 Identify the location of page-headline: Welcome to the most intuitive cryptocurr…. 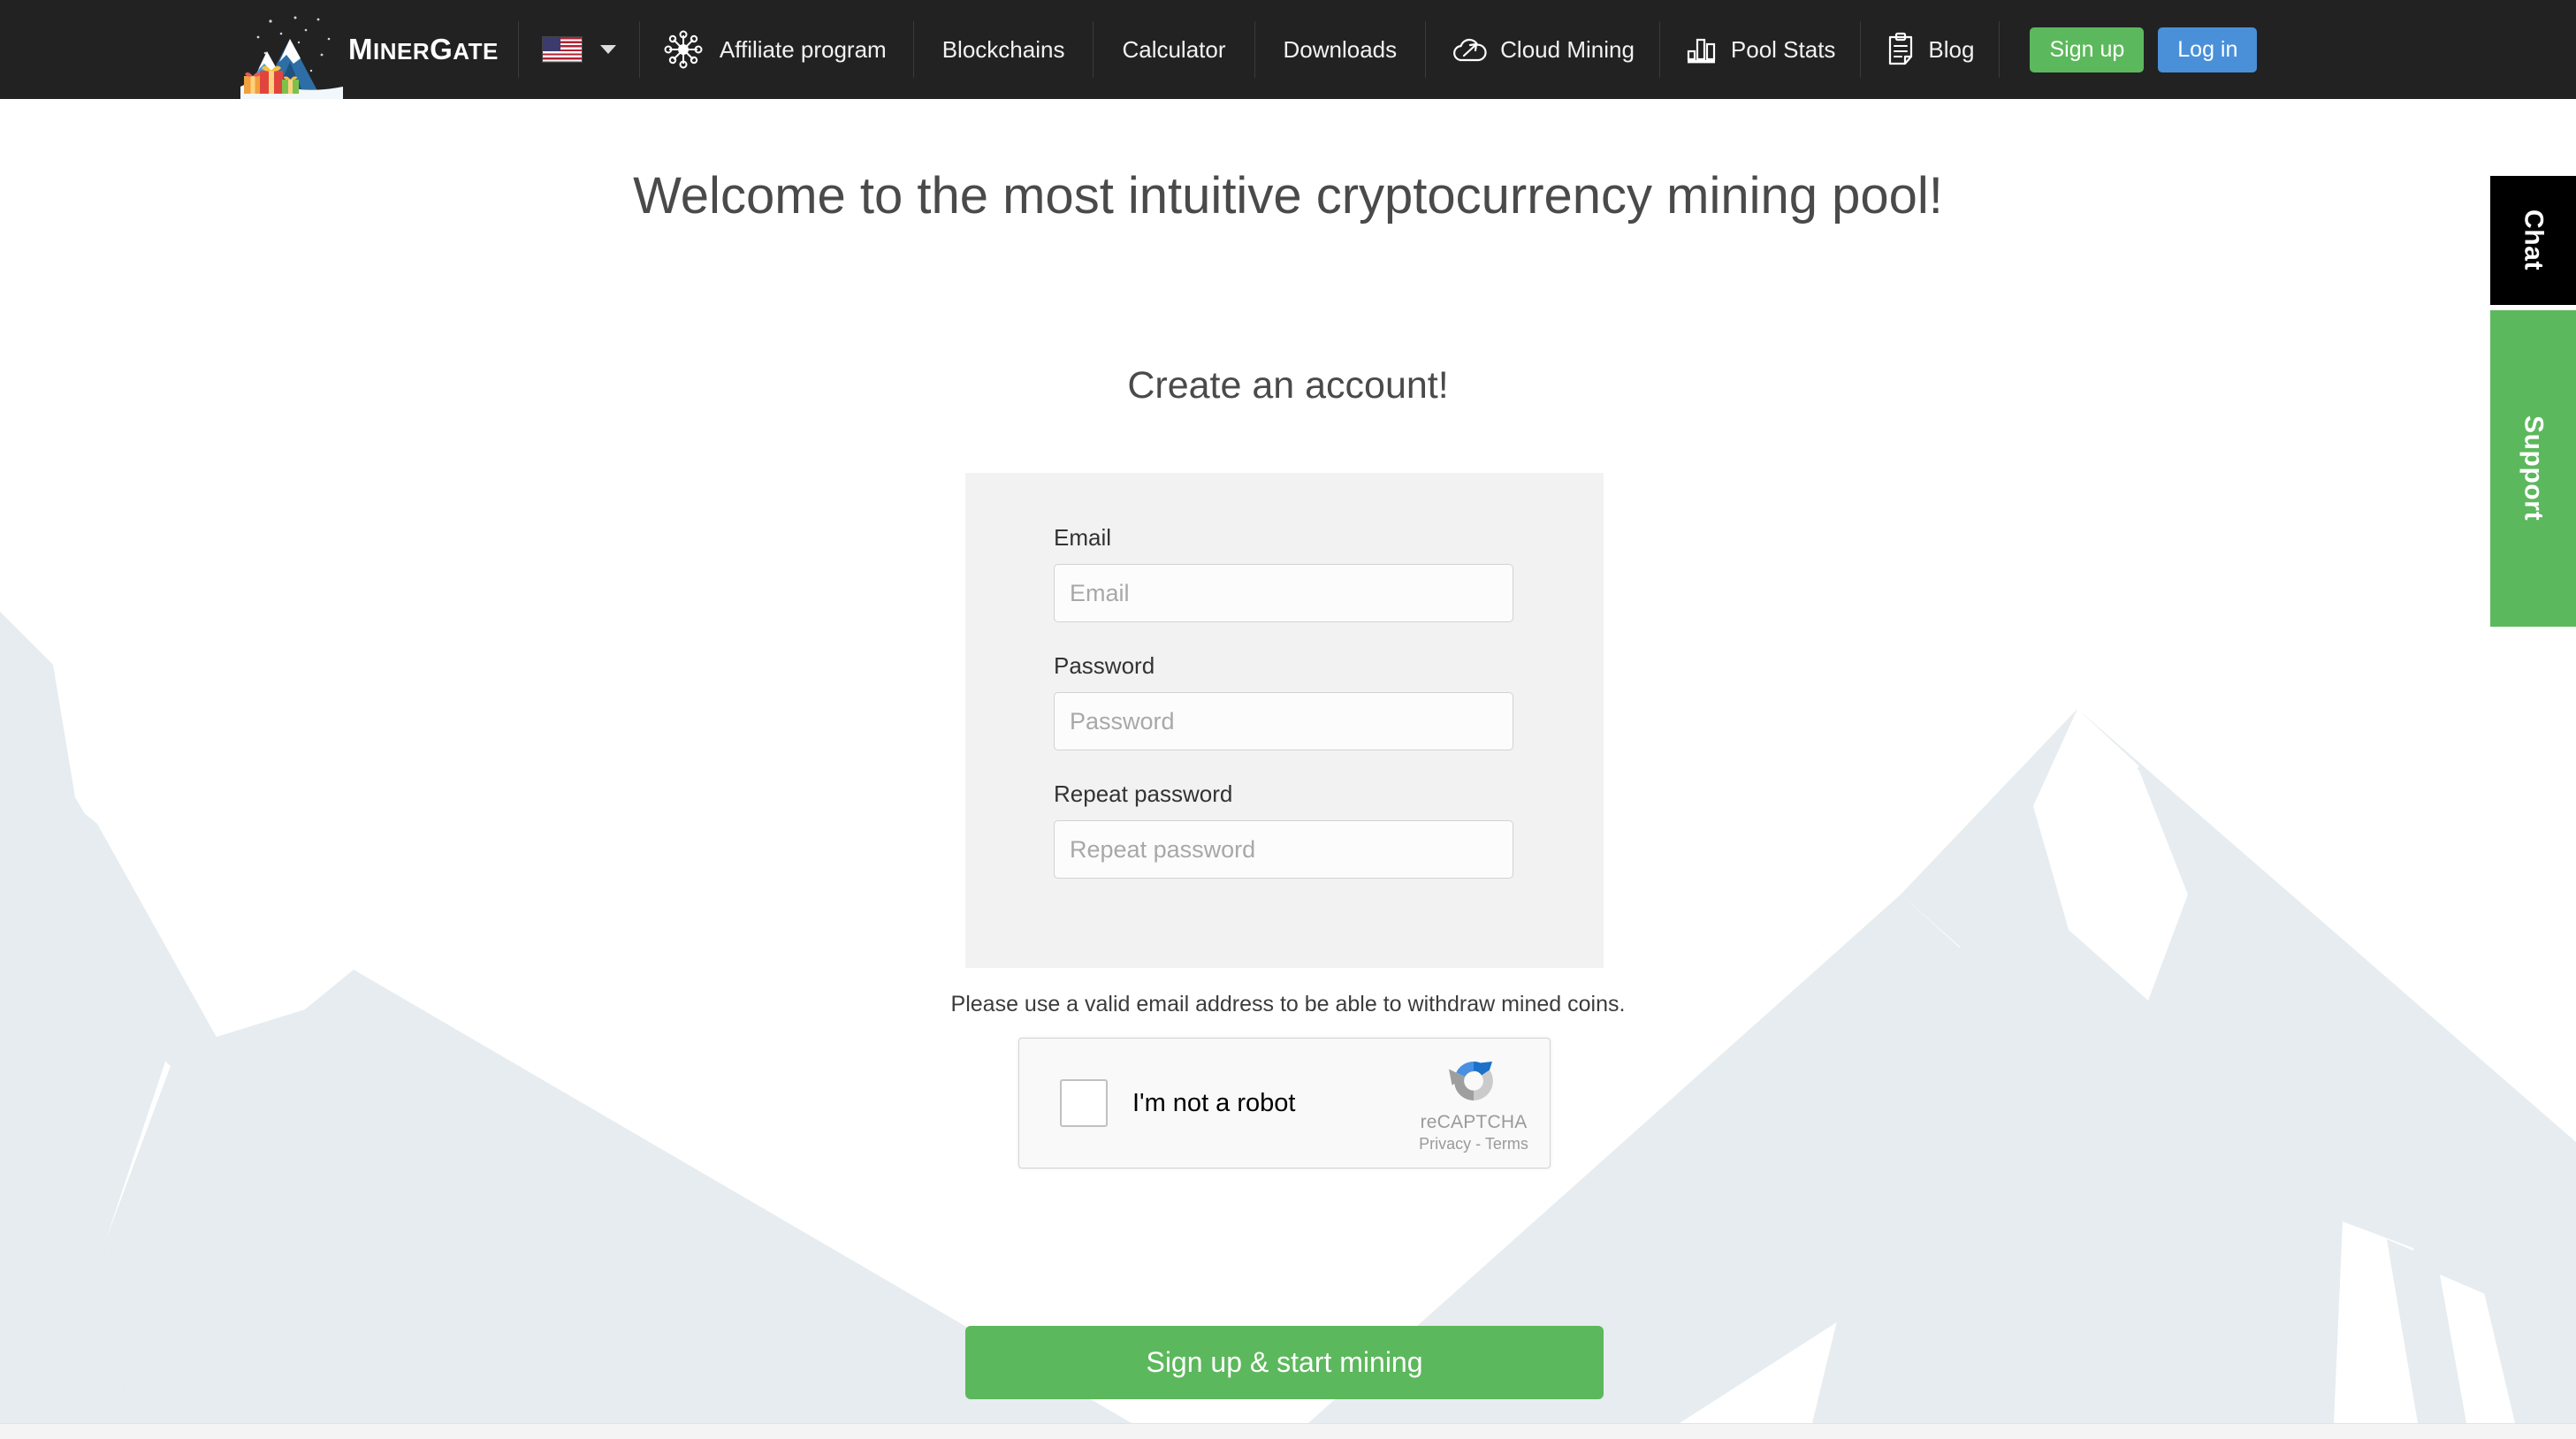
(1288, 196).